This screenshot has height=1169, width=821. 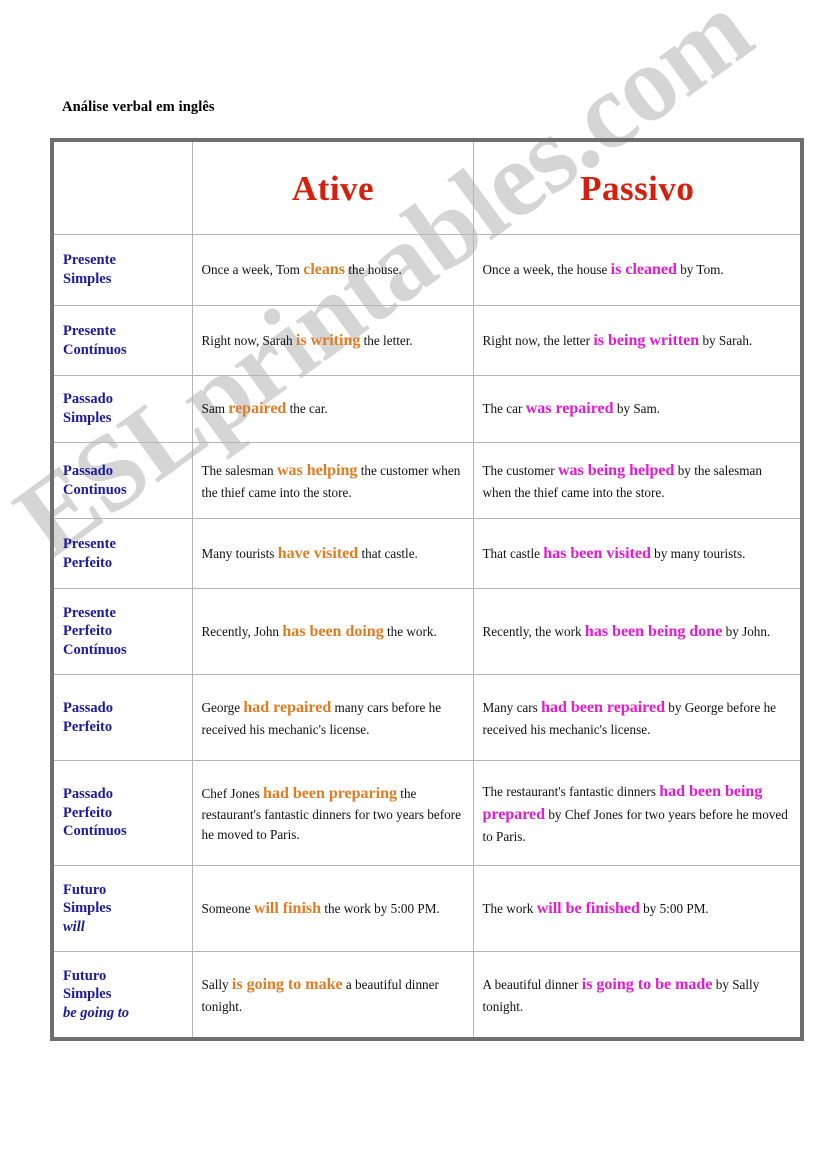 I want to click on sentence-fragment: That castle, so click(x=513, y=553).